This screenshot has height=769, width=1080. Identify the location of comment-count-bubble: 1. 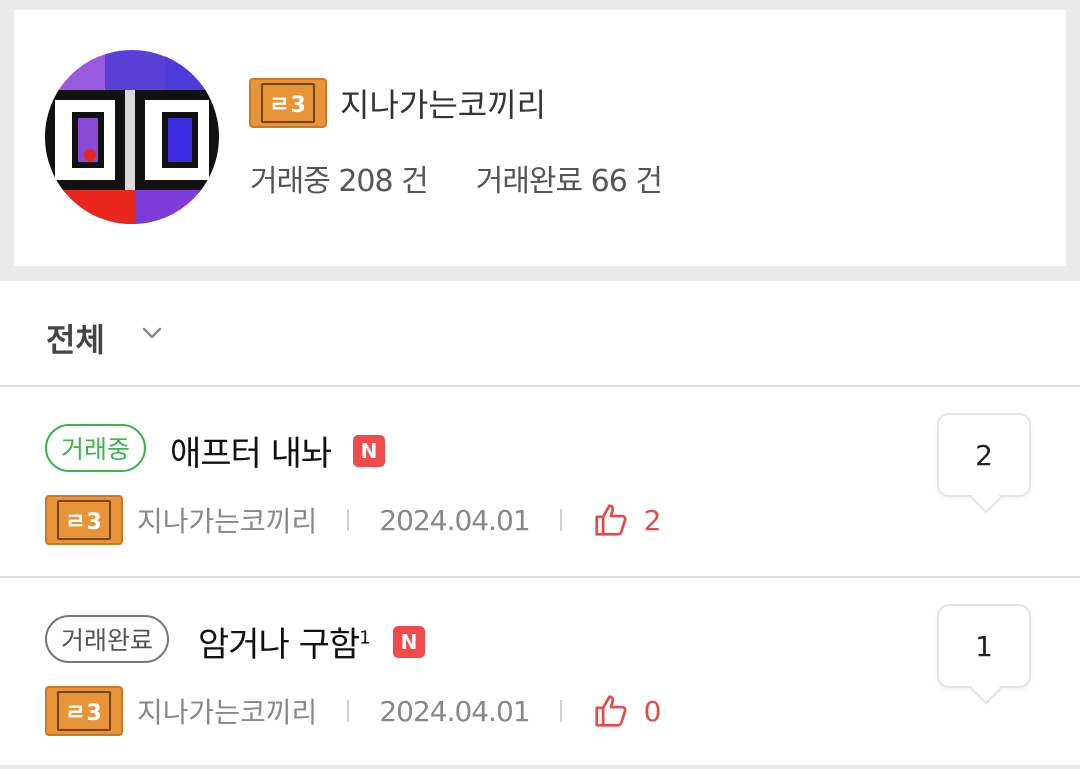
(984, 646).